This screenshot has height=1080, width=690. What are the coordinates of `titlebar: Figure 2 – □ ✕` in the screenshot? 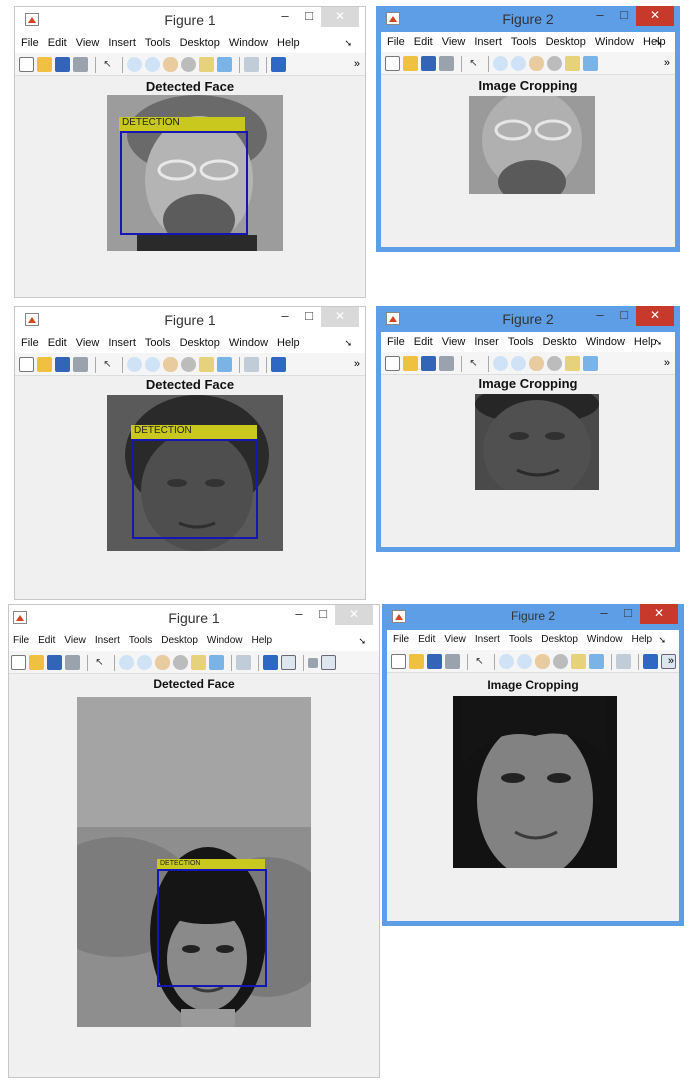 It's located at (528, 19).